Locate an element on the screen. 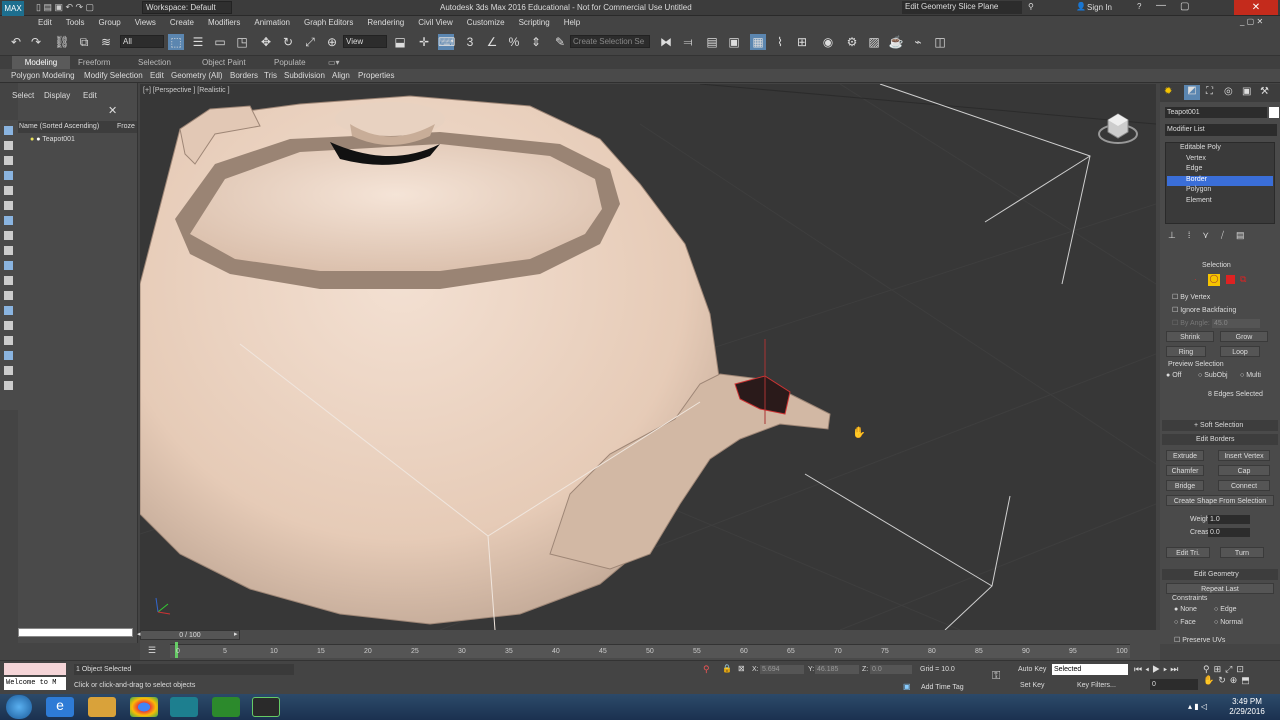 The image size is (1280, 720). slider-left-arrow: ◂ is located at coordinates (139, 634).